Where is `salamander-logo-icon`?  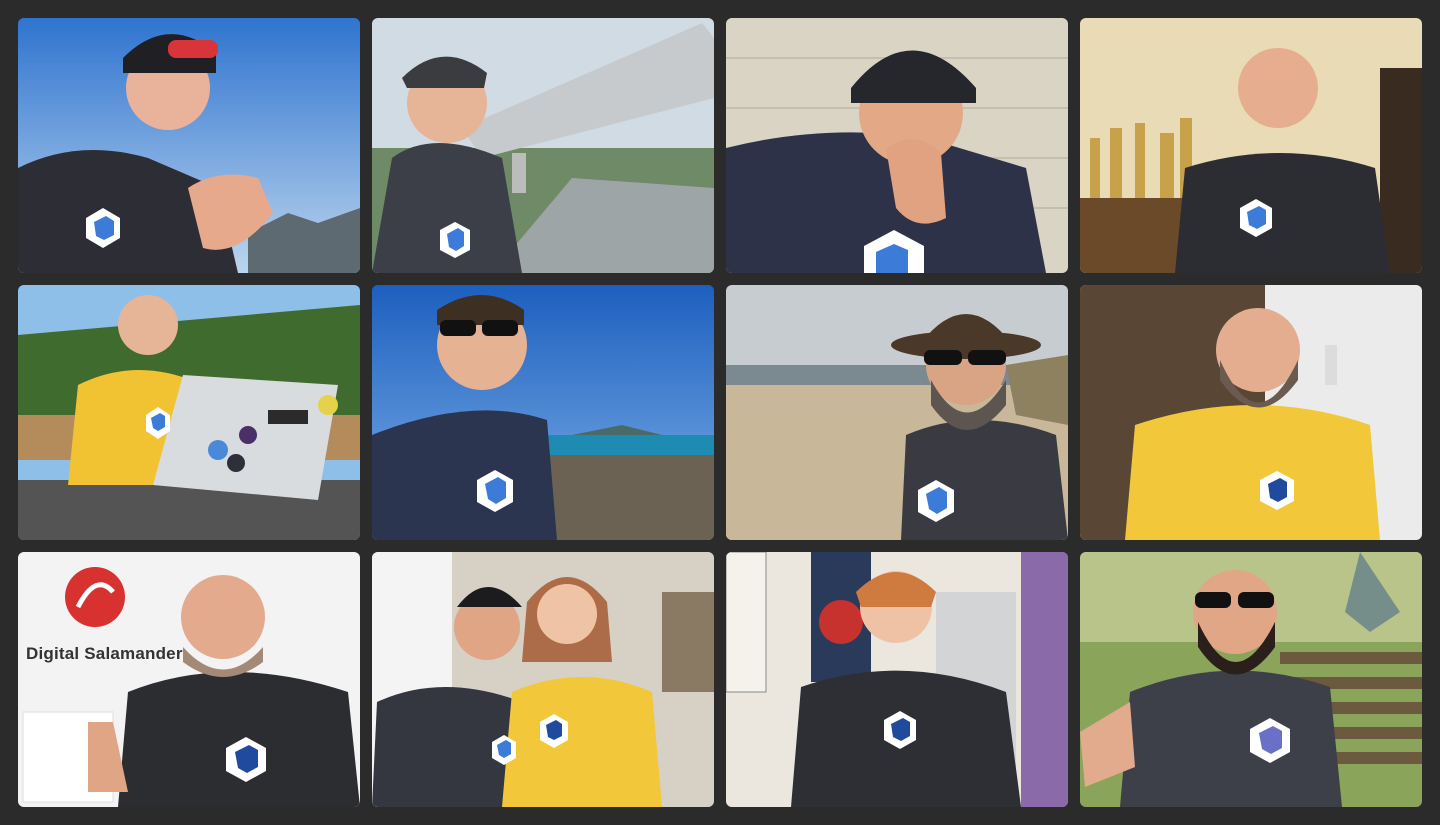 salamander-logo-icon is located at coordinates (95, 597).